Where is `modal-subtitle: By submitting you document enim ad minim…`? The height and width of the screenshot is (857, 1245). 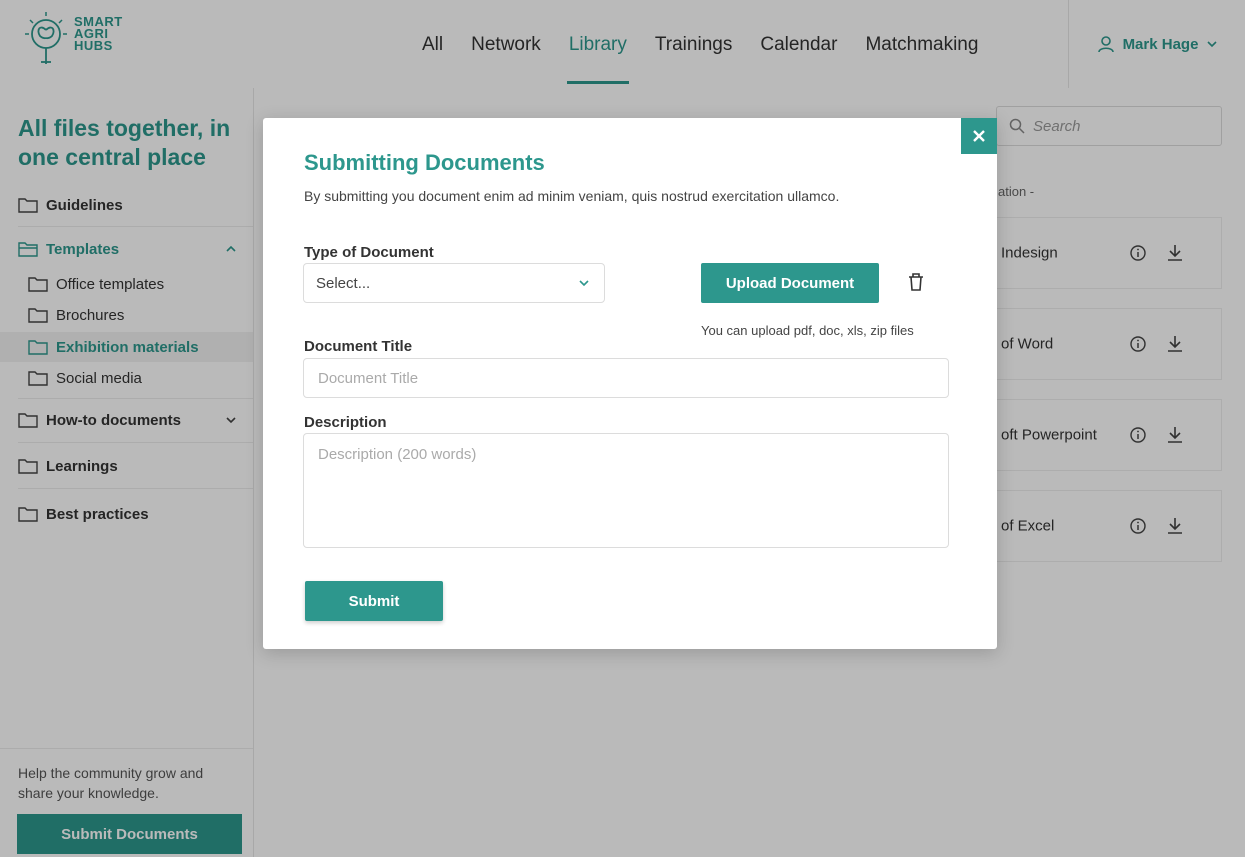
modal-subtitle: By submitting you document enim ad minim… is located at coordinates (572, 196).